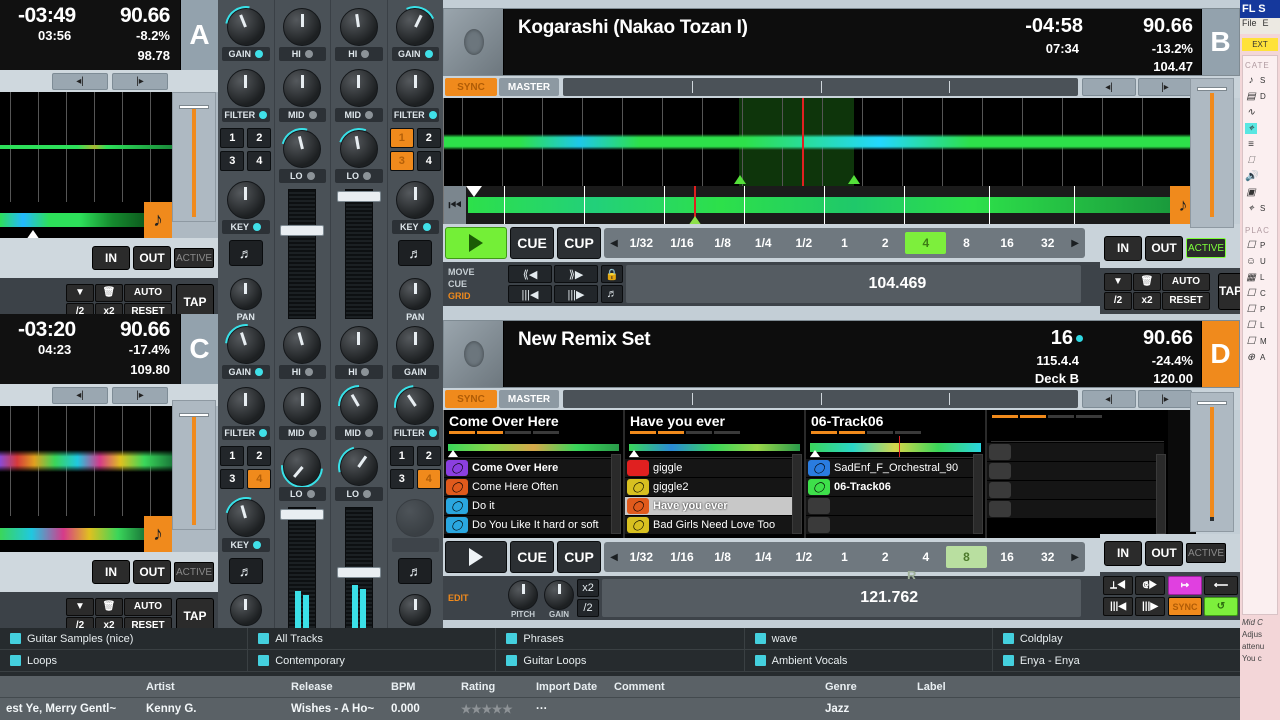 This screenshot has height=720, width=1280. I want to click on remix-cell-2-1: giggle, so click(712, 468).